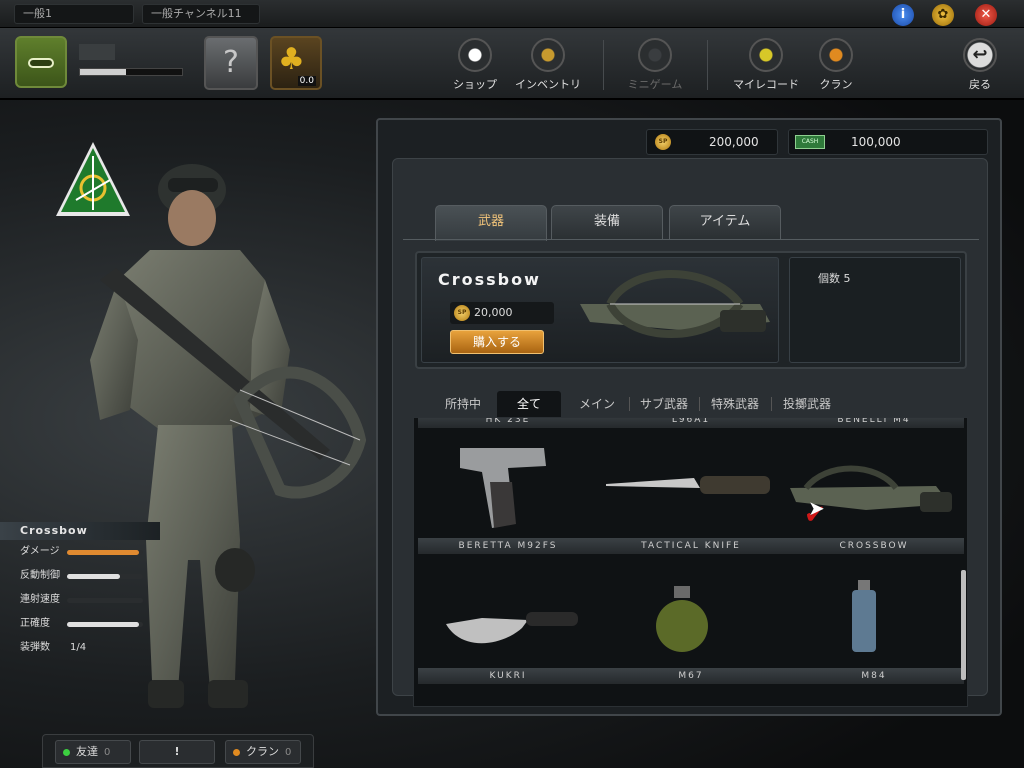  Describe the element at coordinates (40, 575) in the screenshot. I see `stat-recoil-label: 反動制御` at that location.